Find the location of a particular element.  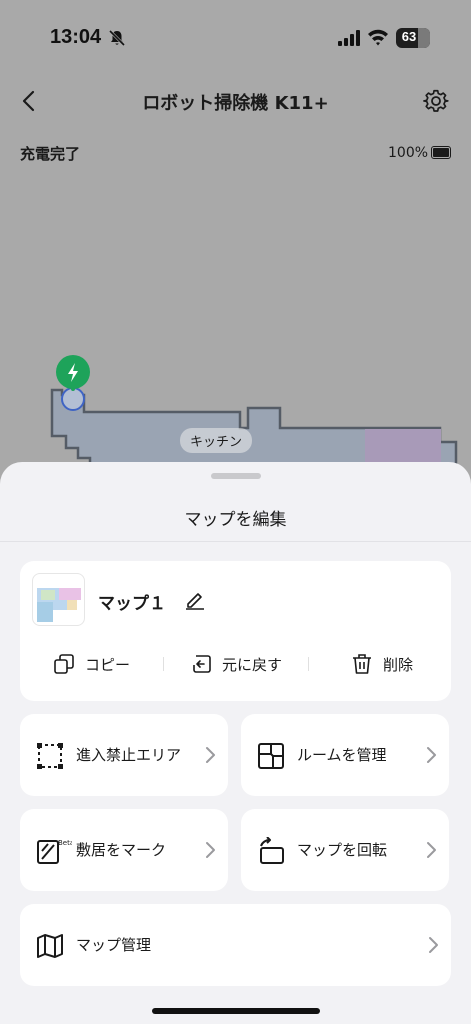

delete-button: 削除 is located at coordinates (382, 664).